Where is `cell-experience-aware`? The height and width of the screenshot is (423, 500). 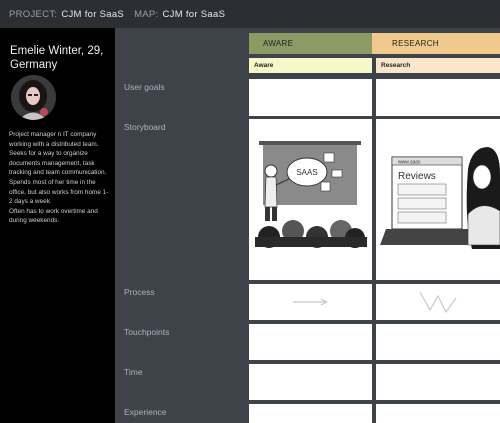
cell-experience-aware is located at coordinates (310, 413).